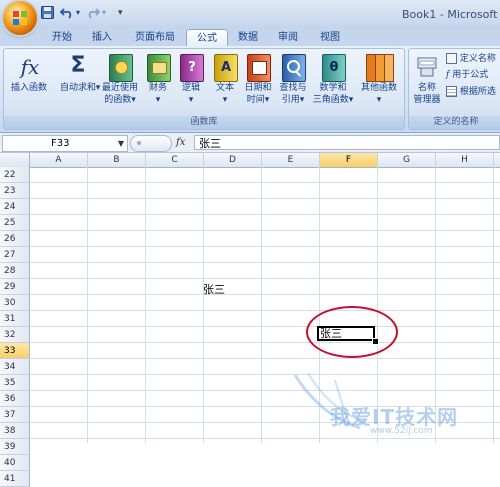 This screenshot has width=500, height=487. I want to click on name-box: F33 ▼, so click(65, 143).